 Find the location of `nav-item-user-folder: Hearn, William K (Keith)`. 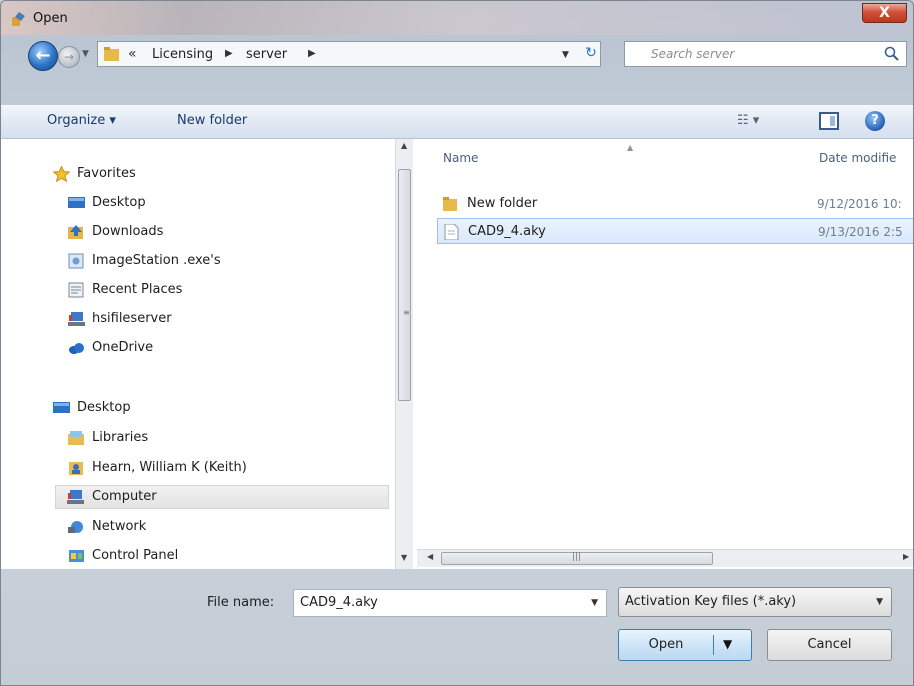

nav-item-user-folder: Hearn, William K (Keith) is located at coordinates (223, 469).